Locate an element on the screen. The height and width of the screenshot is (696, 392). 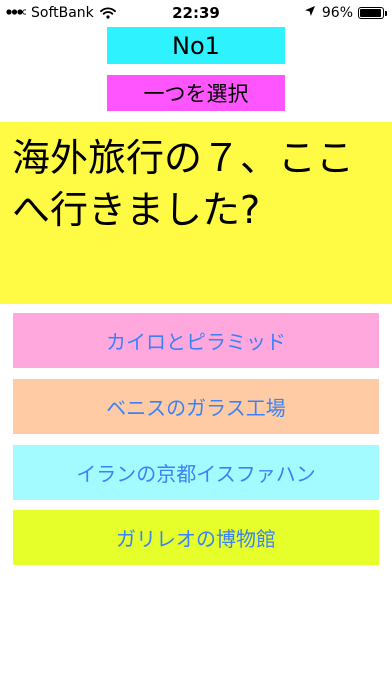
location-arrow-icon is located at coordinates (310, 13).